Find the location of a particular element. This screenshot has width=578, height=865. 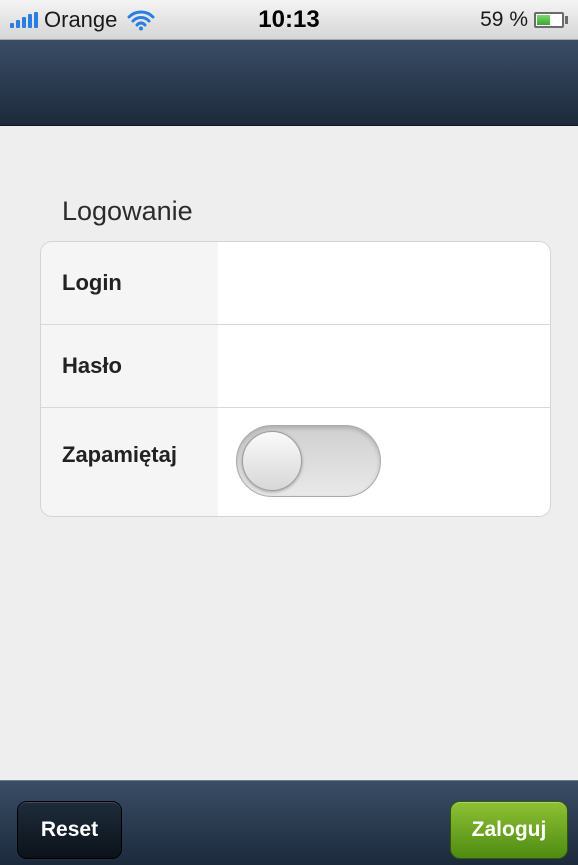

nav-bar is located at coordinates (289, 83).